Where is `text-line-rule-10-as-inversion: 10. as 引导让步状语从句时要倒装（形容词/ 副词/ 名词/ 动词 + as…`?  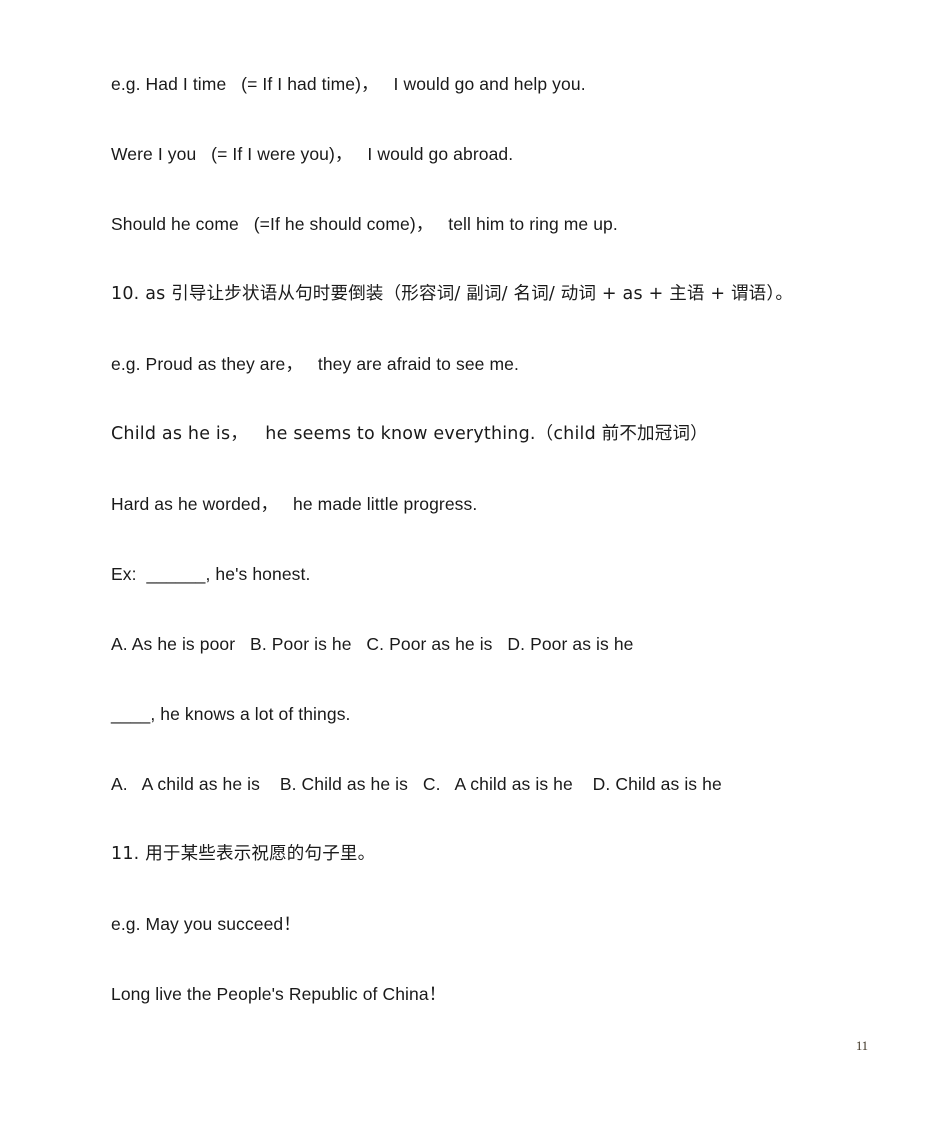 text-line-rule-10-as-inversion: 10. as 引导让步状语从句时要倒装（形容词/ 副词/ 名词/ 动词 + as… is located at coordinates (452, 294).